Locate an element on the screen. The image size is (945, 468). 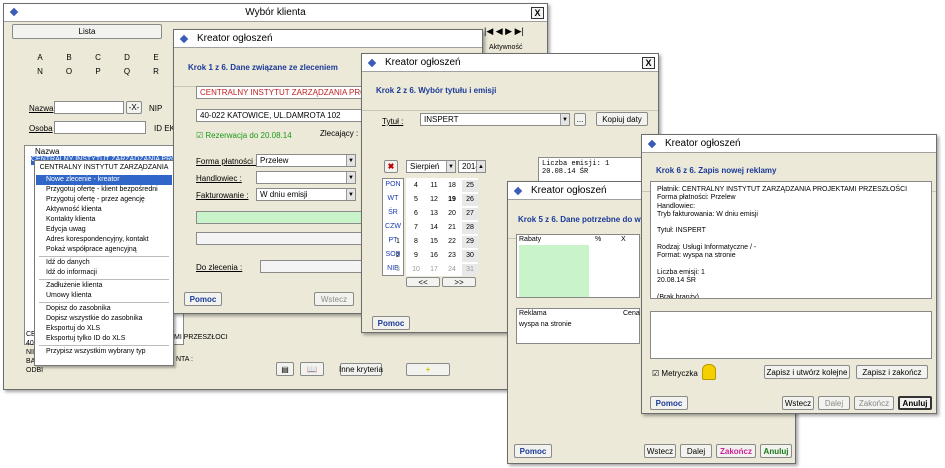
calendar-day: 13 is located at coordinates (434, 214).